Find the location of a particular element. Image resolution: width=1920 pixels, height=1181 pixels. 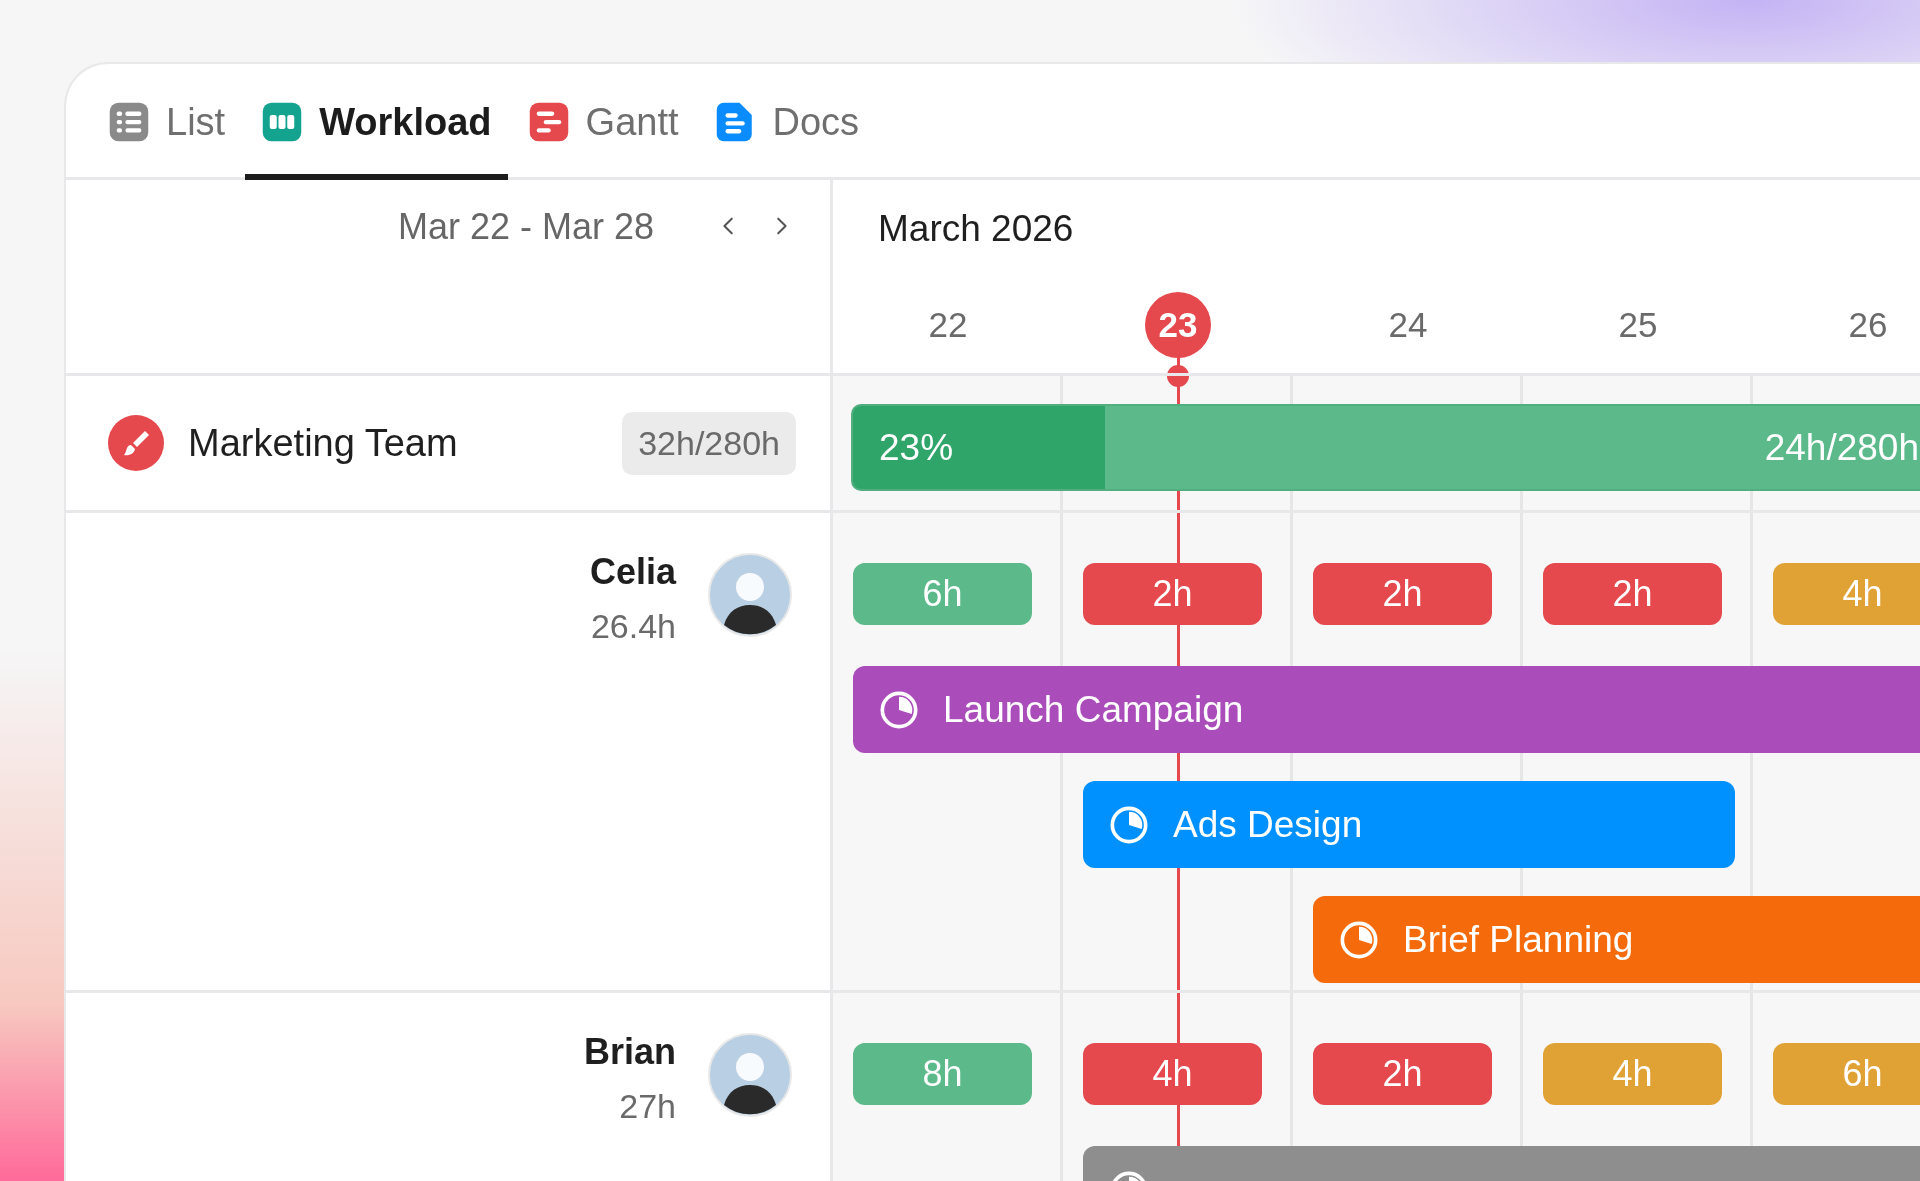

date-range: Mar 22 - Mar 28 is located at coordinates (525, 227).